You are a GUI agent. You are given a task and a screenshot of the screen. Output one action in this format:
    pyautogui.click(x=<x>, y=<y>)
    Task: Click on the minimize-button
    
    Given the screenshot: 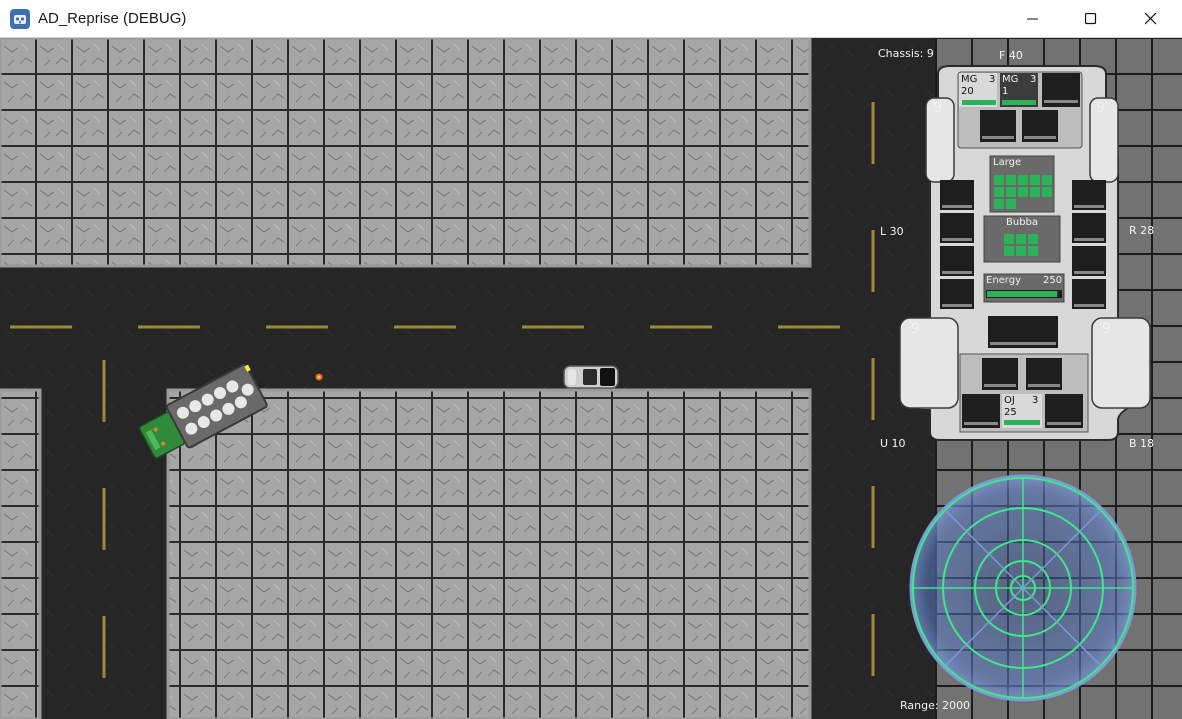 What is the action you would take?
    pyautogui.click(x=1033, y=19)
    